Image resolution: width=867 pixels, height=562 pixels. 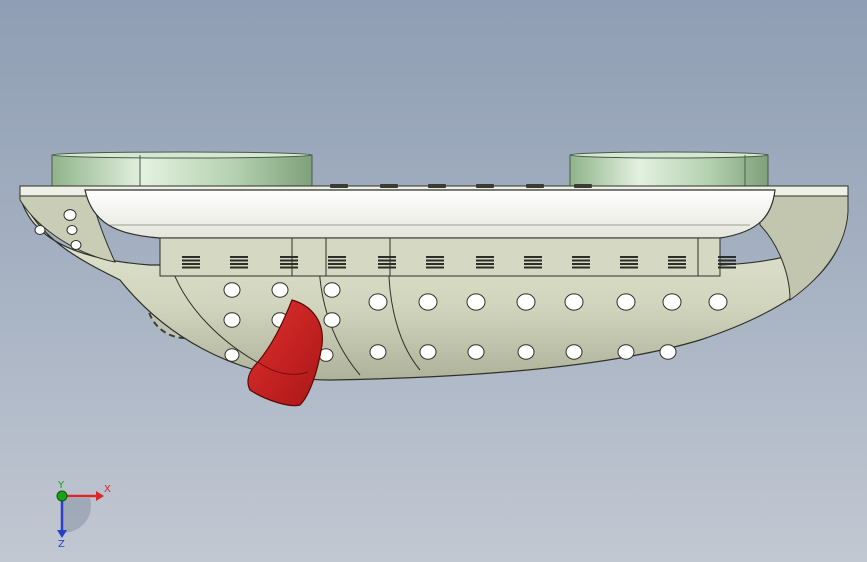 What do you see at coordinates (107, 489) in the screenshot?
I see `x-axis-label: X` at bounding box center [107, 489].